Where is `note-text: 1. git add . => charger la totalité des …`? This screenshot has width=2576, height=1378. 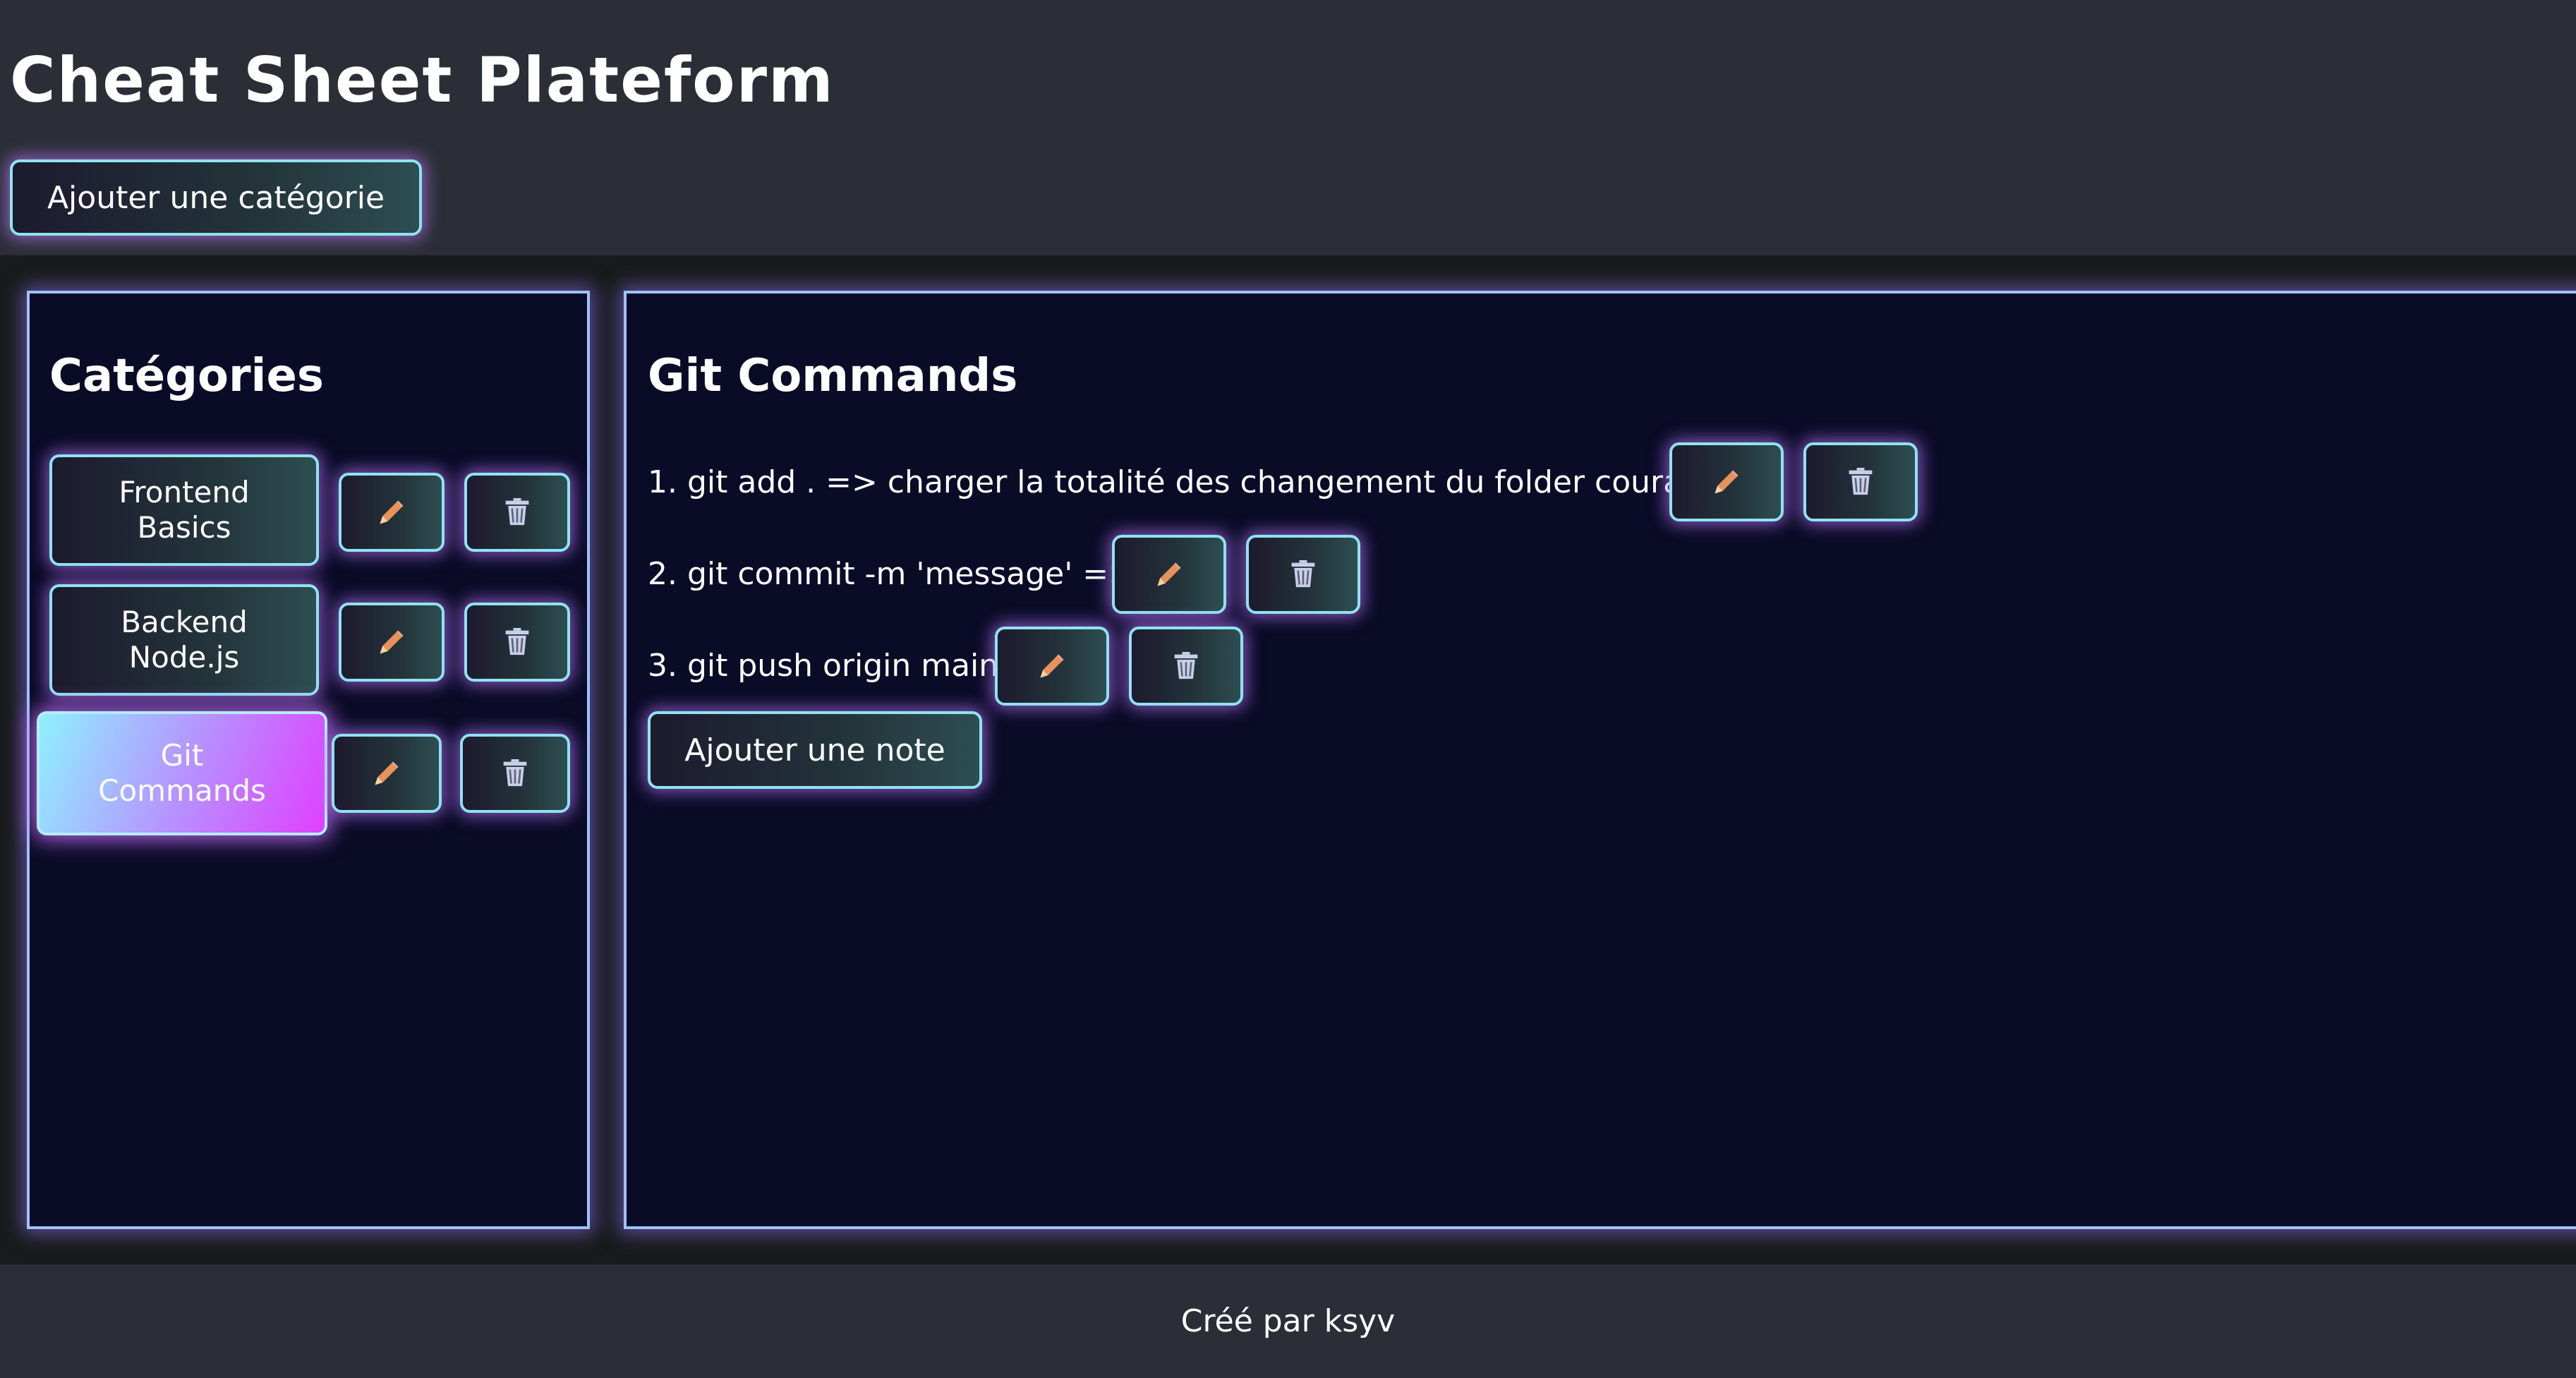 note-text: 1. git add . => charger la totalité des … is located at coordinates (1181, 482).